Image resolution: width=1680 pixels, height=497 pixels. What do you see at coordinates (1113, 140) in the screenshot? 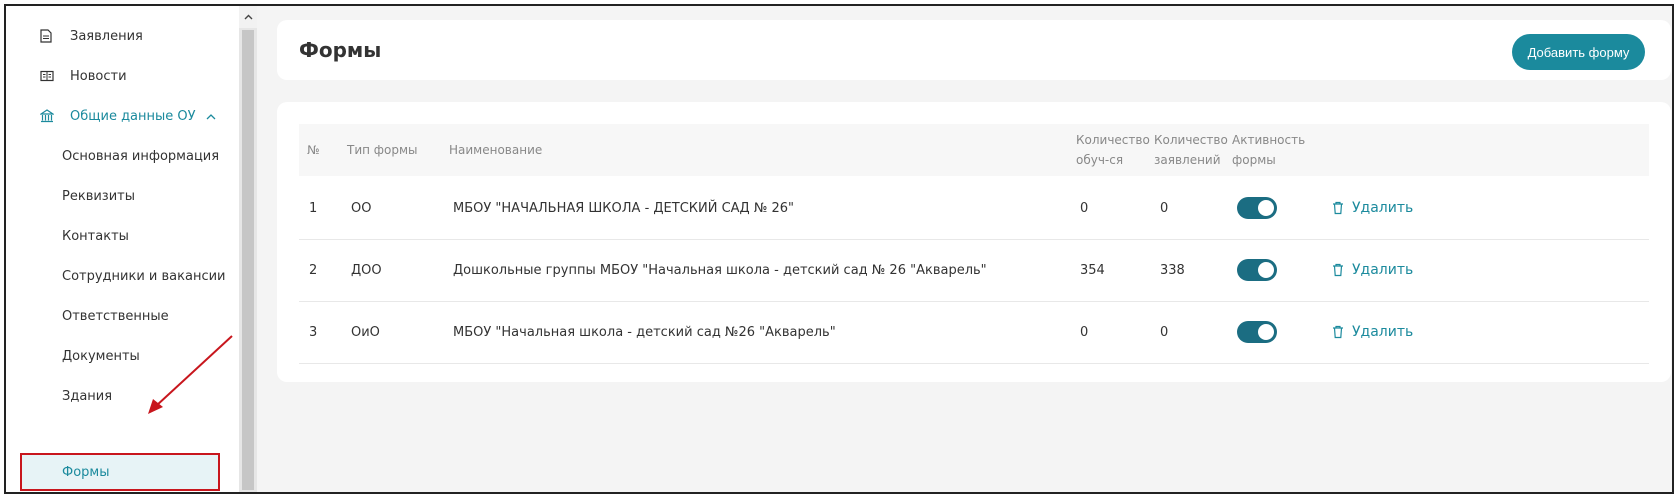
I see `column-header-students-line1: Количество` at bounding box center [1113, 140].